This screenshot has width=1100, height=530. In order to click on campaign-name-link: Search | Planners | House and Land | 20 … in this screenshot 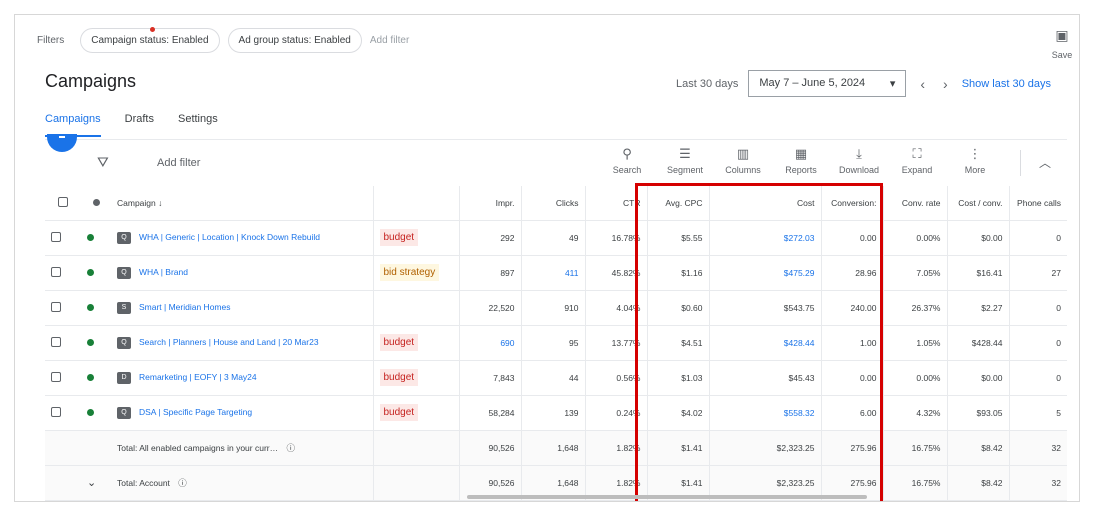, I will do `click(229, 342)`.